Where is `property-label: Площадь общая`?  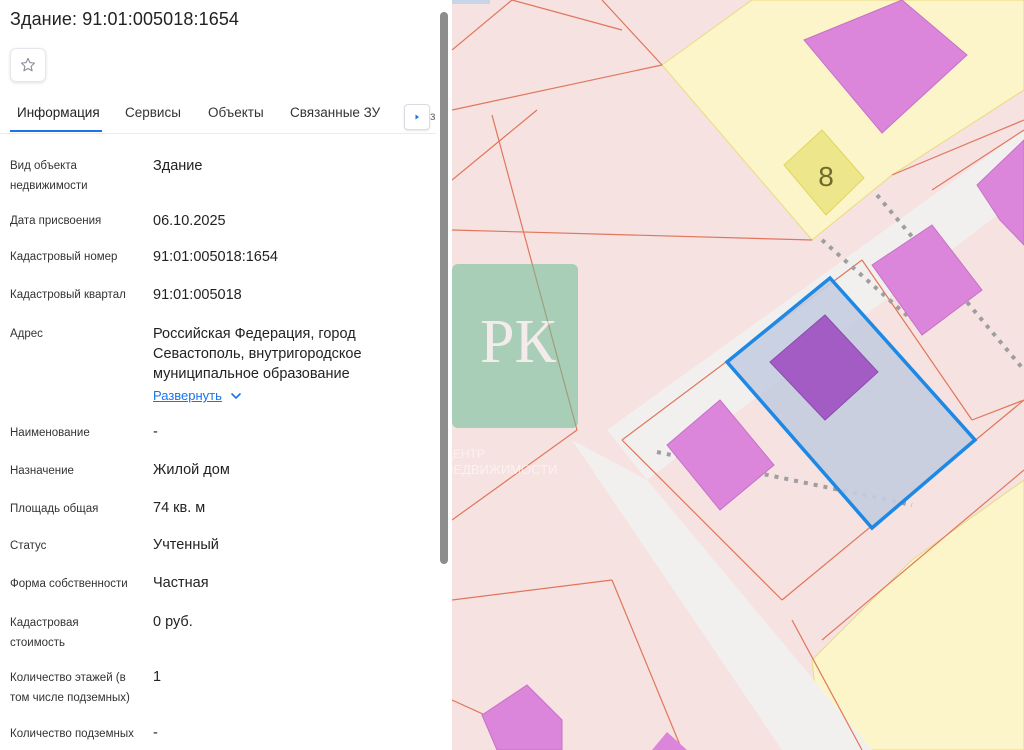
property-label: Площадь общая is located at coordinates (54, 509).